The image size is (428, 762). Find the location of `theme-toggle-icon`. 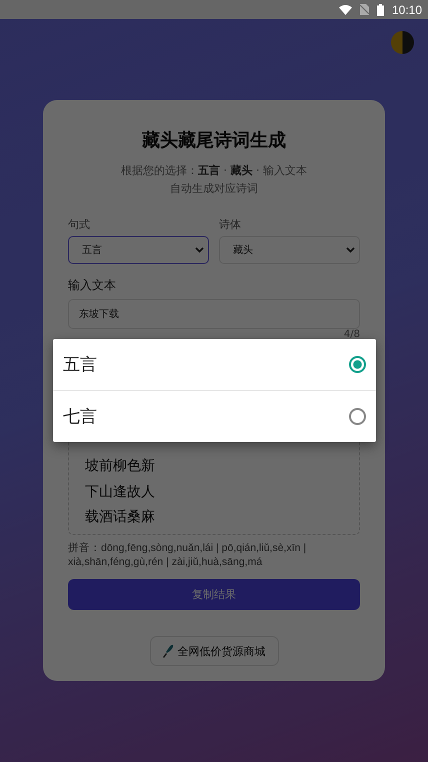

theme-toggle-icon is located at coordinates (402, 42).